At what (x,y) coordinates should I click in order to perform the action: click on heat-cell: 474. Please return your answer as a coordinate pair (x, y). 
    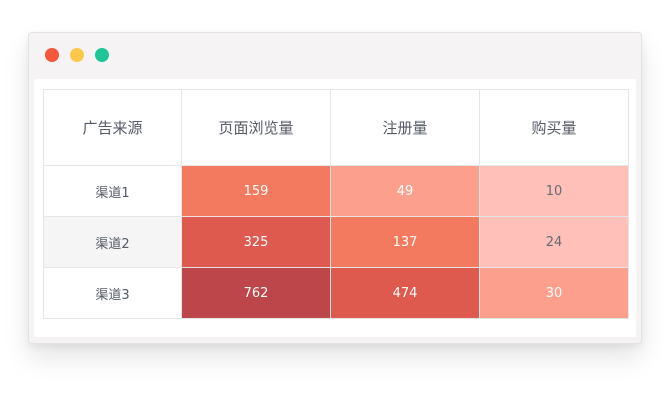
    Looking at the image, I should click on (405, 293).